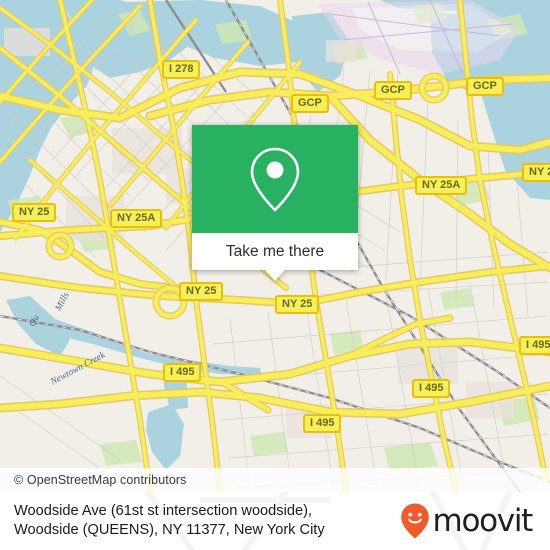 The height and width of the screenshot is (550, 550). What do you see at coordinates (181, 70) in the screenshot?
I see `road-shield: I 278` at bounding box center [181, 70].